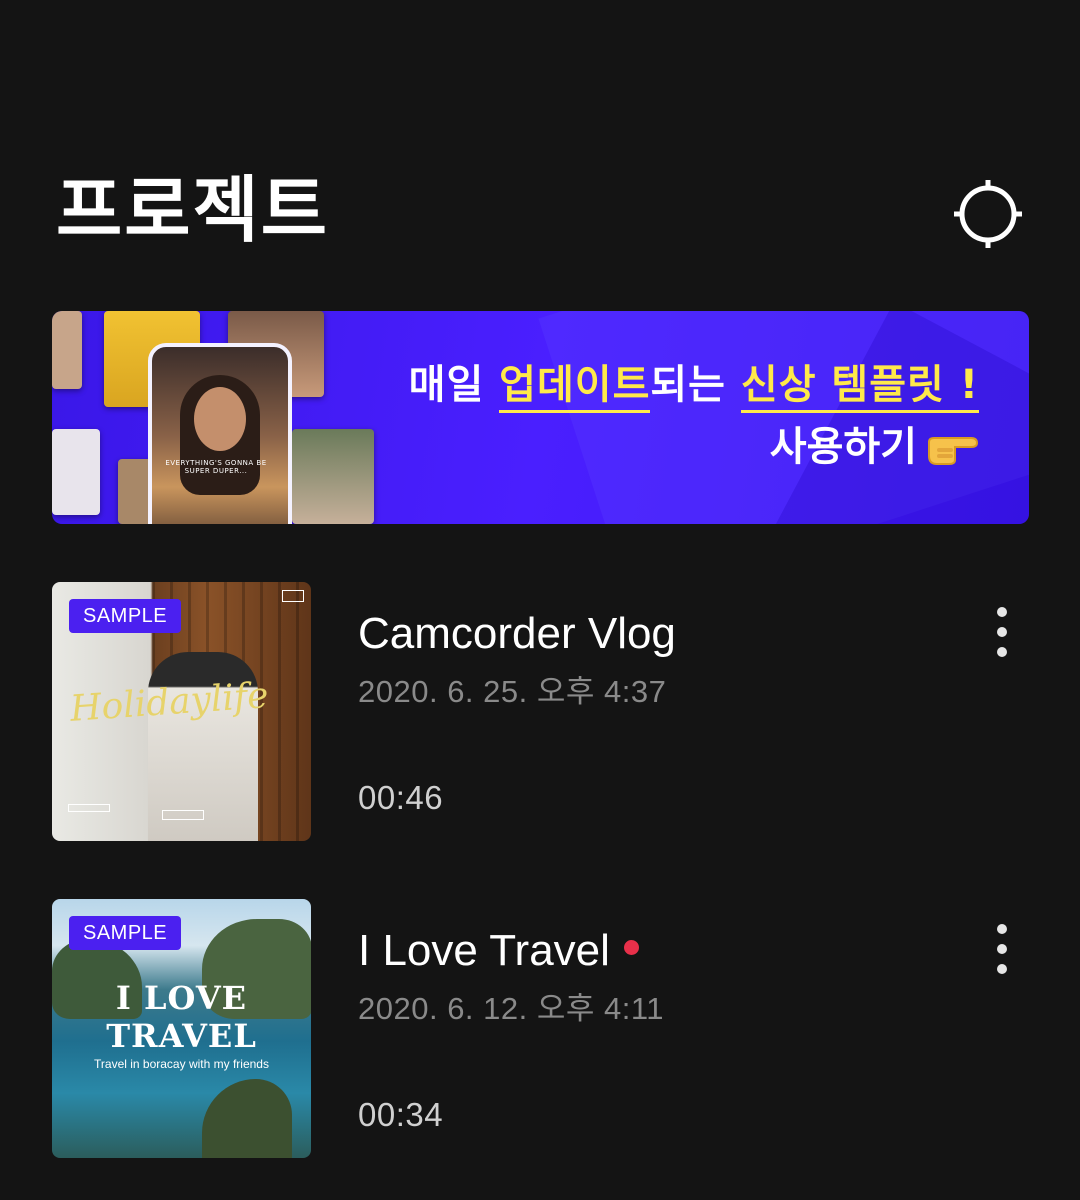  I want to click on banner-headline-part: 매일, so click(454, 385).